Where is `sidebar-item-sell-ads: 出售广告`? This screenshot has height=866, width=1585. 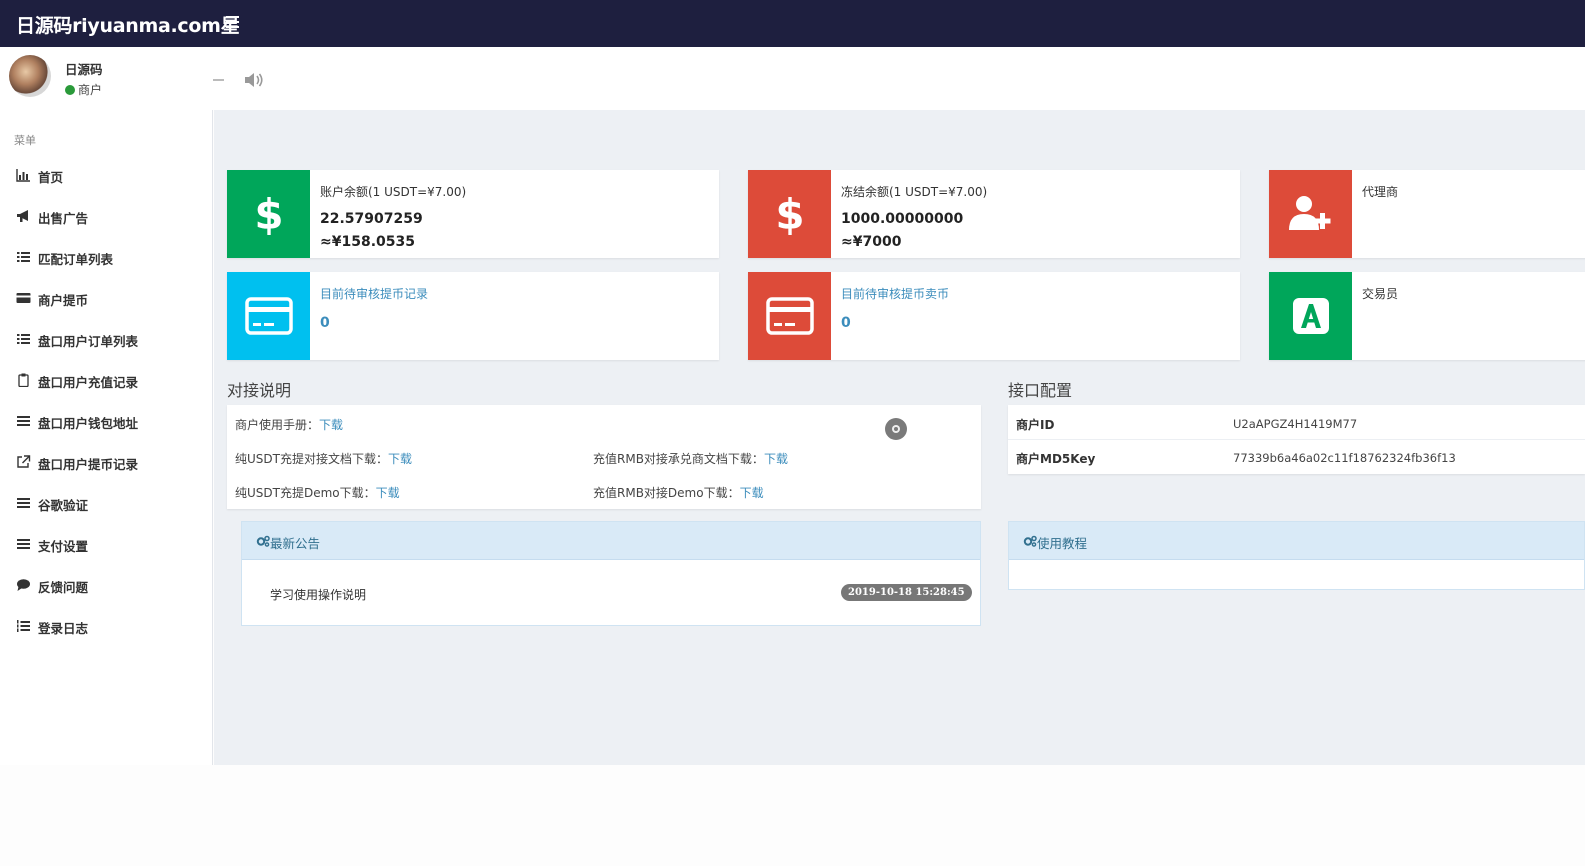 sidebar-item-sell-ads: 出售广告 is located at coordinates (106, 217).